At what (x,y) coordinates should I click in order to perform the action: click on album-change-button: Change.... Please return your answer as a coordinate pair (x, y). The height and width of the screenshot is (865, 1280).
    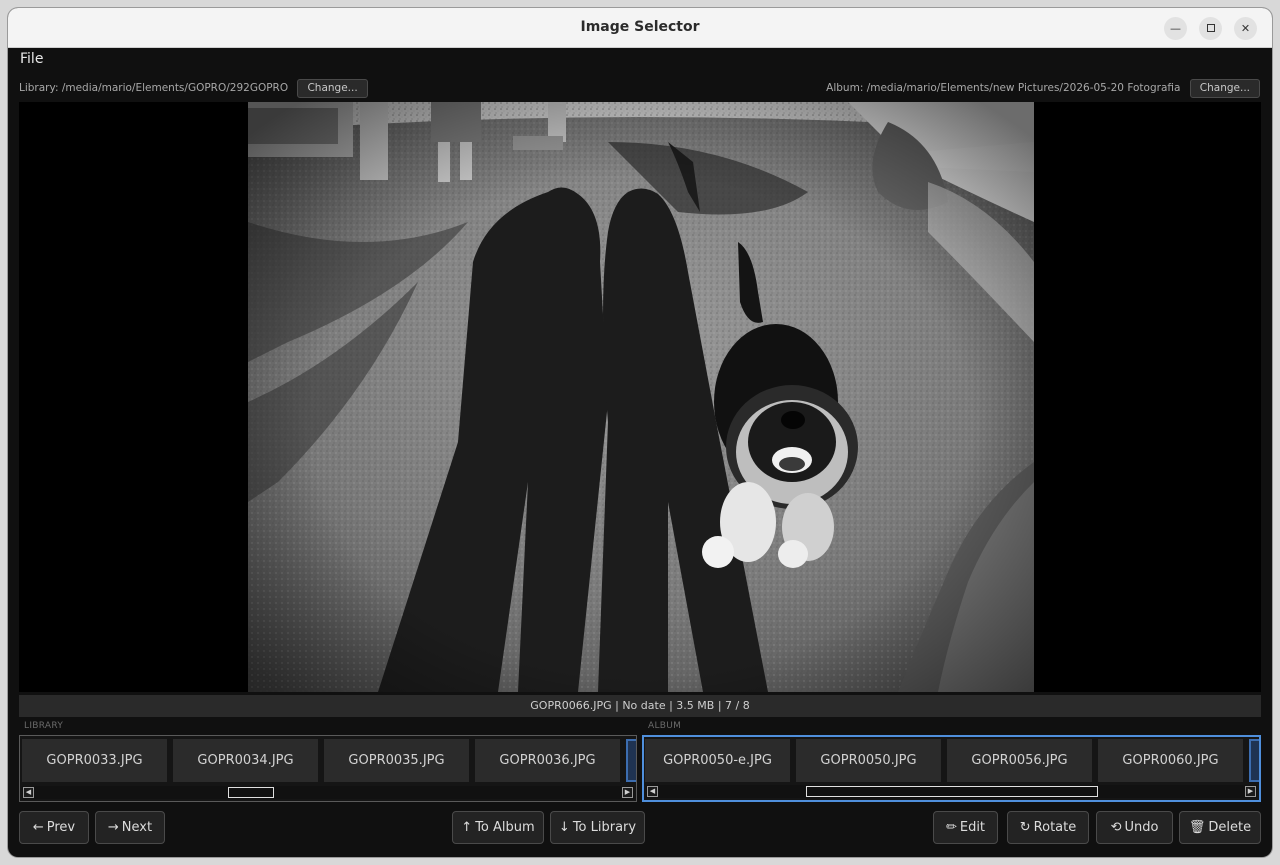
    Looking at the image, I should click on (1224, 88).